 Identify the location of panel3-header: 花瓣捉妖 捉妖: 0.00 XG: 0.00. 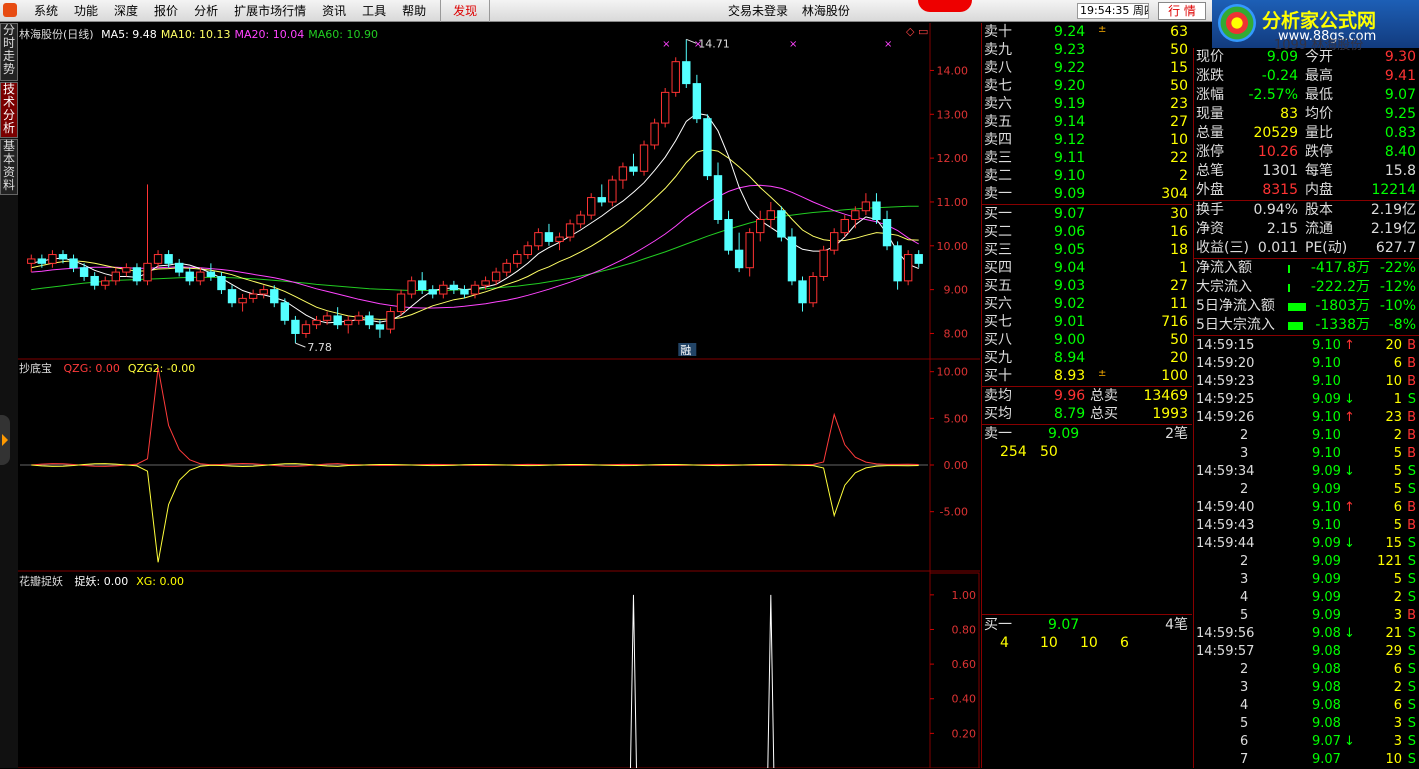
(101, 581).